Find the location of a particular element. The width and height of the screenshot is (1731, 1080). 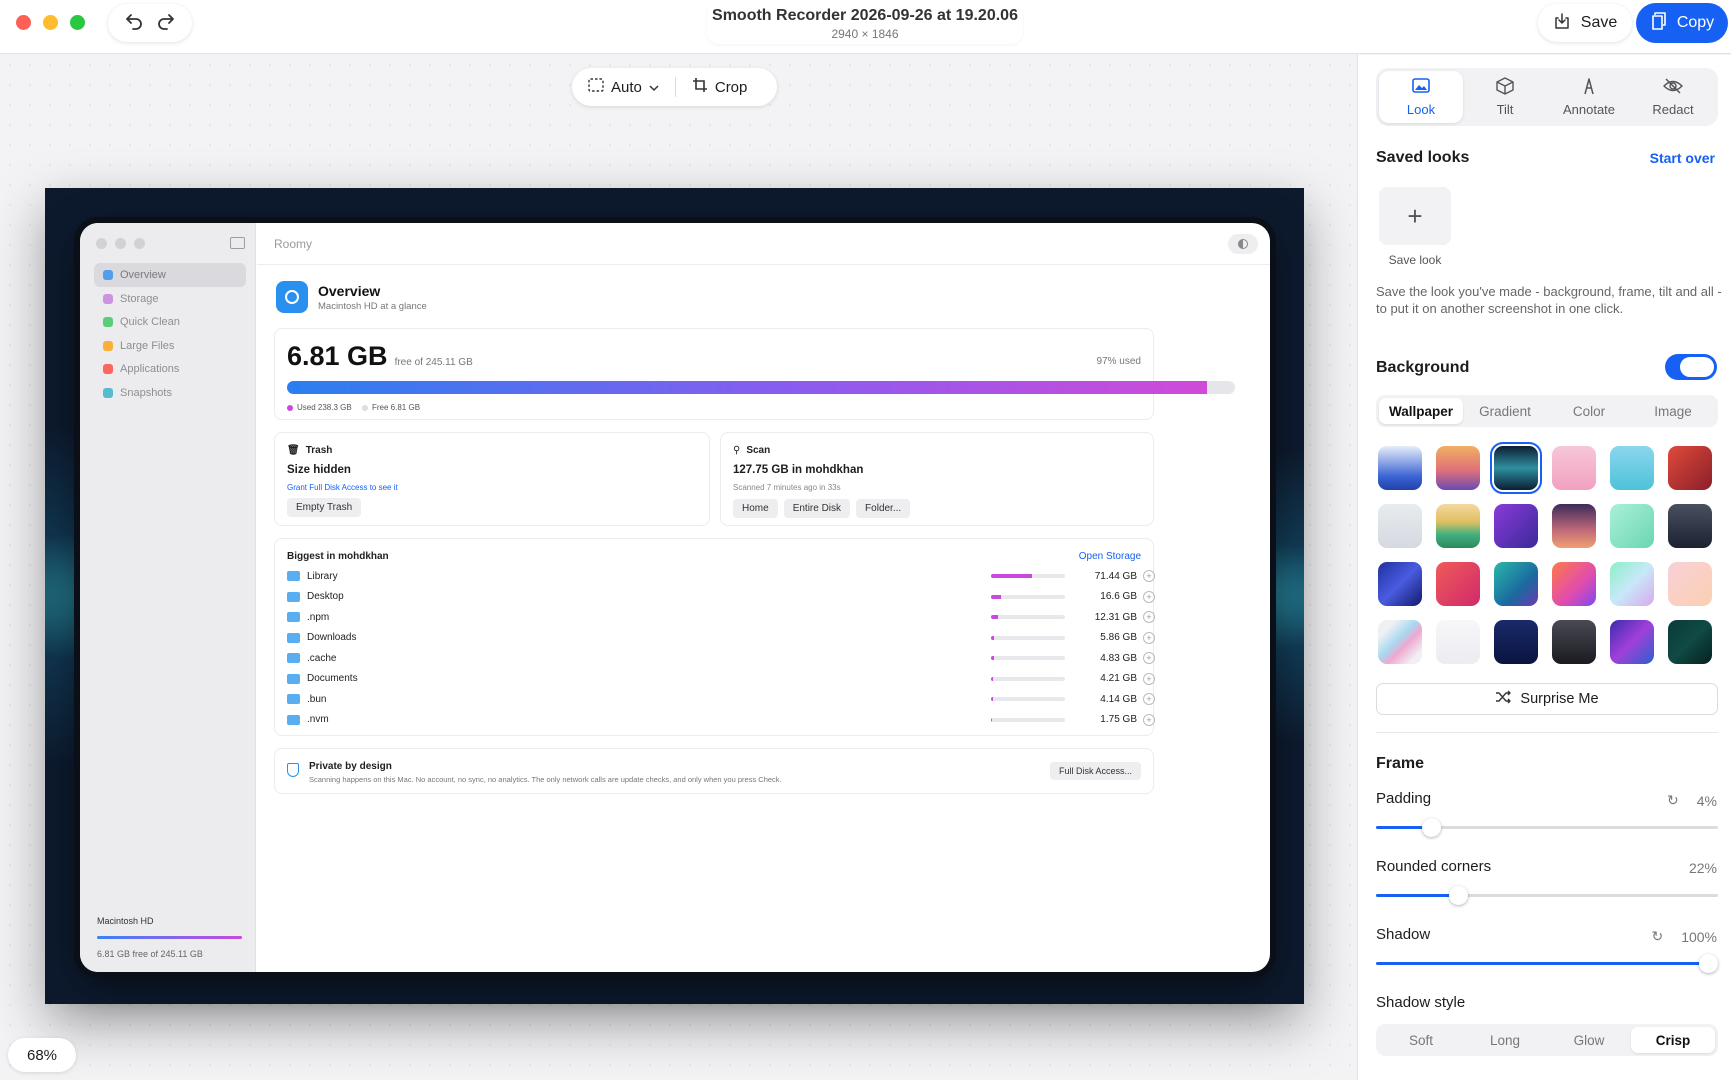

background-type-tabs: Wallpaper Gradient Color Image is located at coordinates (1547, 411).